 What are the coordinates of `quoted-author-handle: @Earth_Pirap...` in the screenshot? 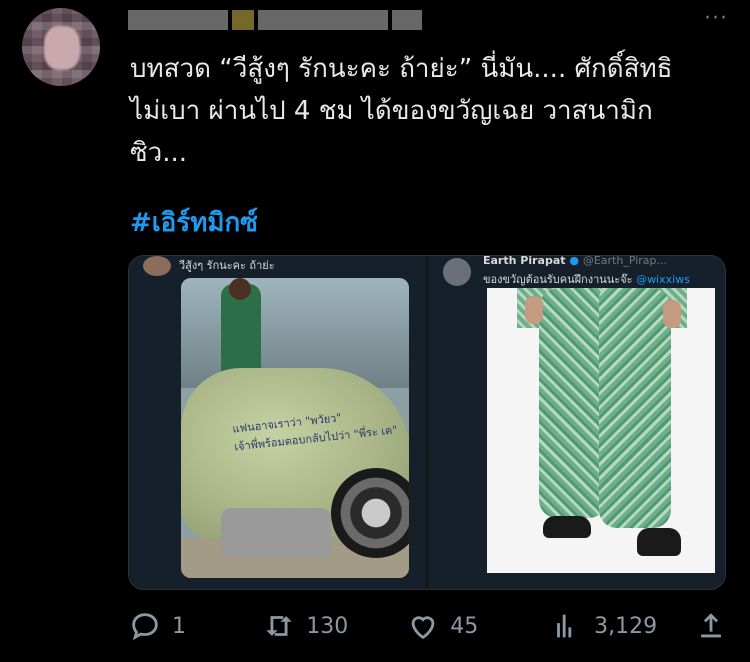 It's located at (625, 261).